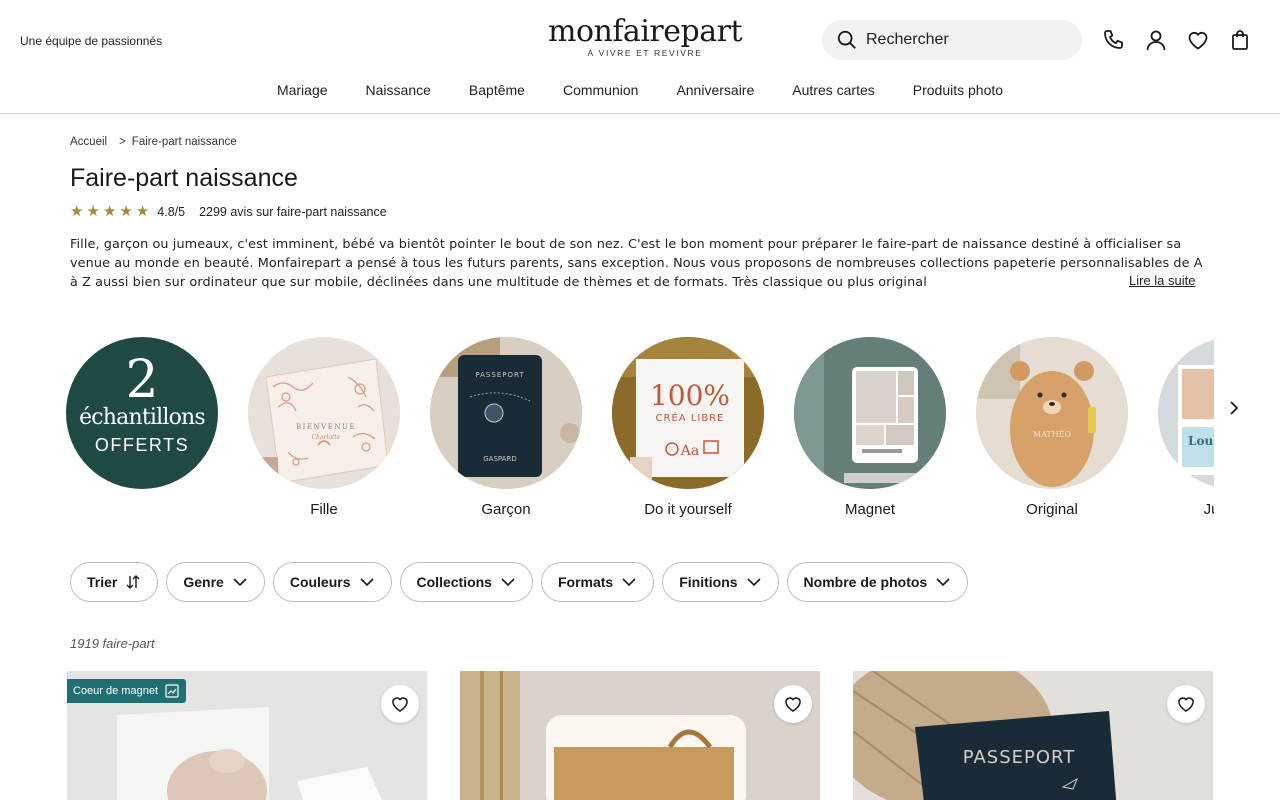  I want to click on breadcrumb-current: Faire-part naissance, so click(184, 142).